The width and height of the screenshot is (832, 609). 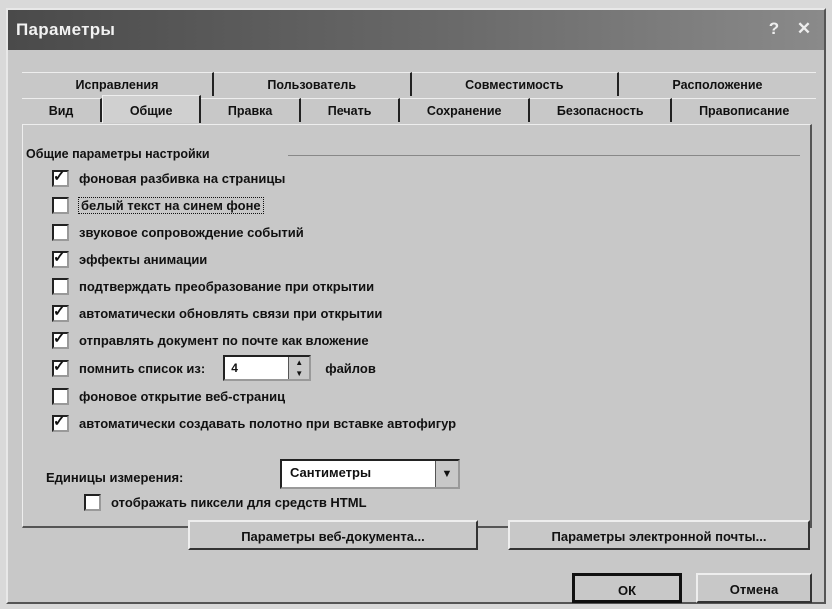 I want to click on option-label: фоновое открытие веб-страниц, so click(x=182, y=396).